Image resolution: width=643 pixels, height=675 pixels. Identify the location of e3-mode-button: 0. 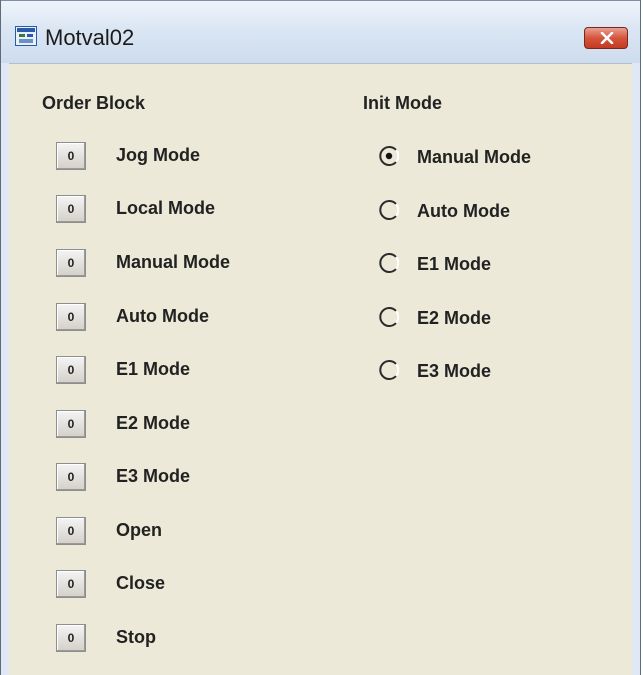
(71, 477).